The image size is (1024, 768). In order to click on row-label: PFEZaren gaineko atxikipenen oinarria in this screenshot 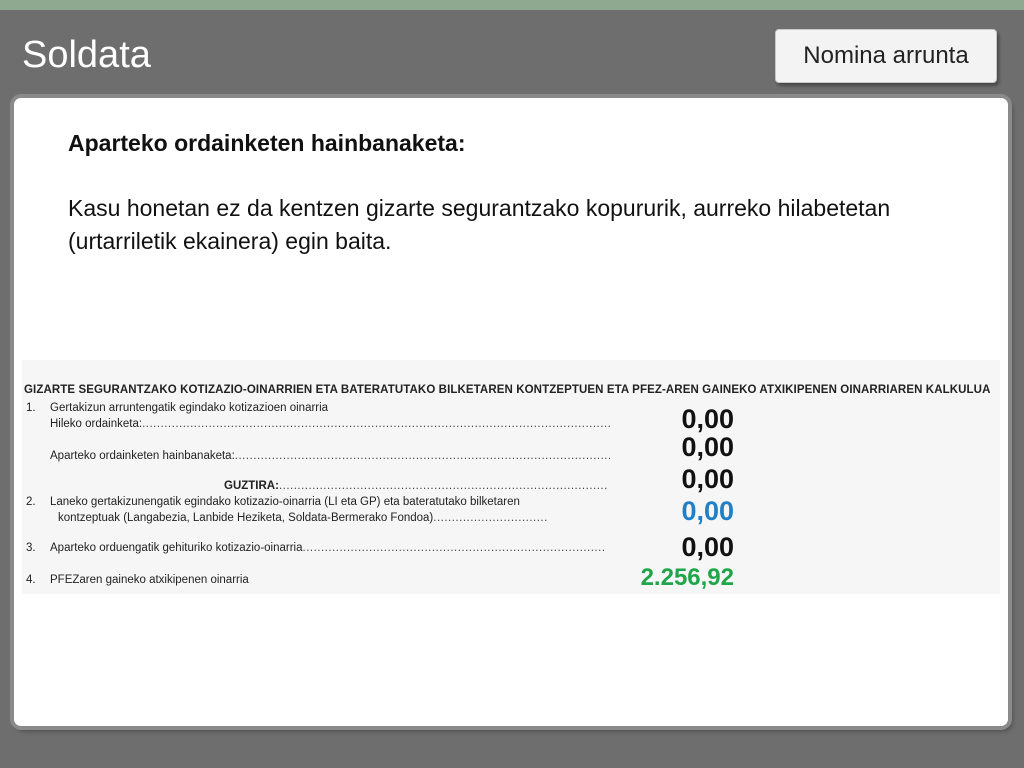, I will do `click(149, 580)`.